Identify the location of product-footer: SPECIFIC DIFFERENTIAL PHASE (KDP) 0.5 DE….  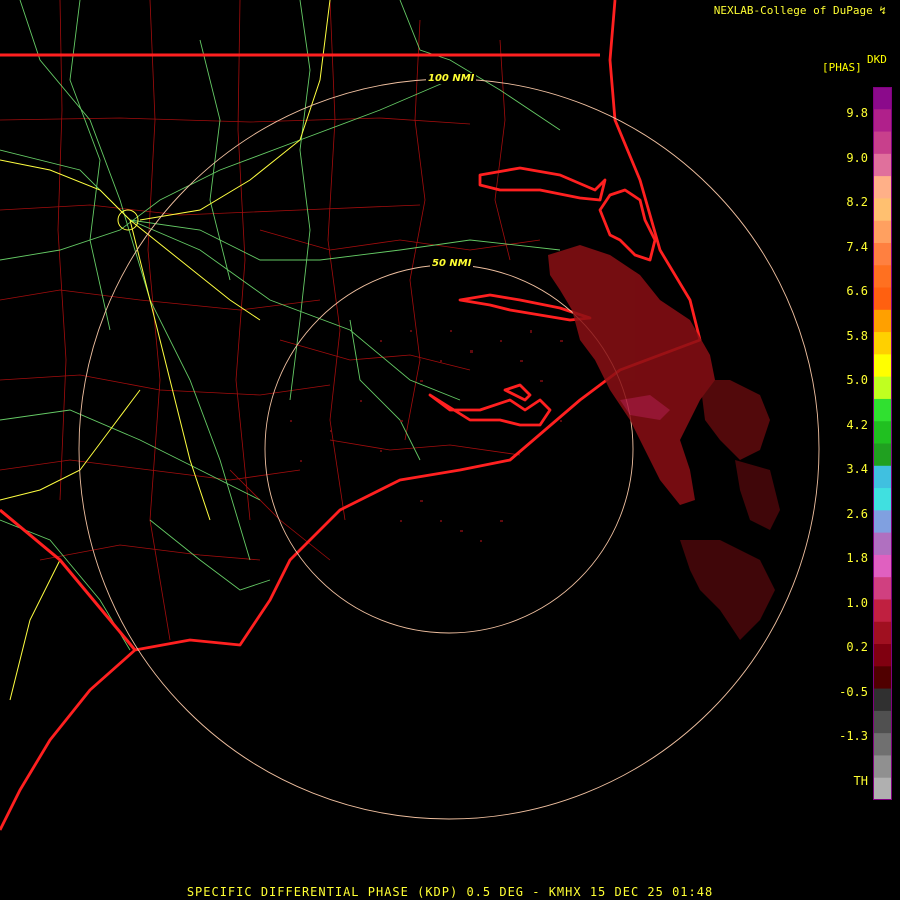
(450, 892).